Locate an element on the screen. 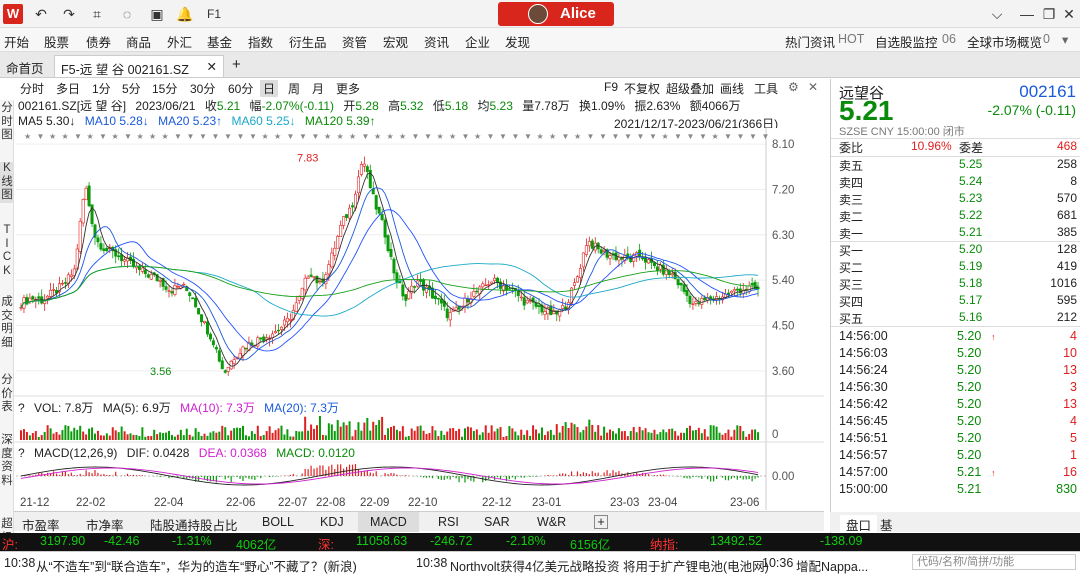 This screenshot has height=575, width=1080. sidebar-intraday: 分时图 is located at coordinates (7, 122).